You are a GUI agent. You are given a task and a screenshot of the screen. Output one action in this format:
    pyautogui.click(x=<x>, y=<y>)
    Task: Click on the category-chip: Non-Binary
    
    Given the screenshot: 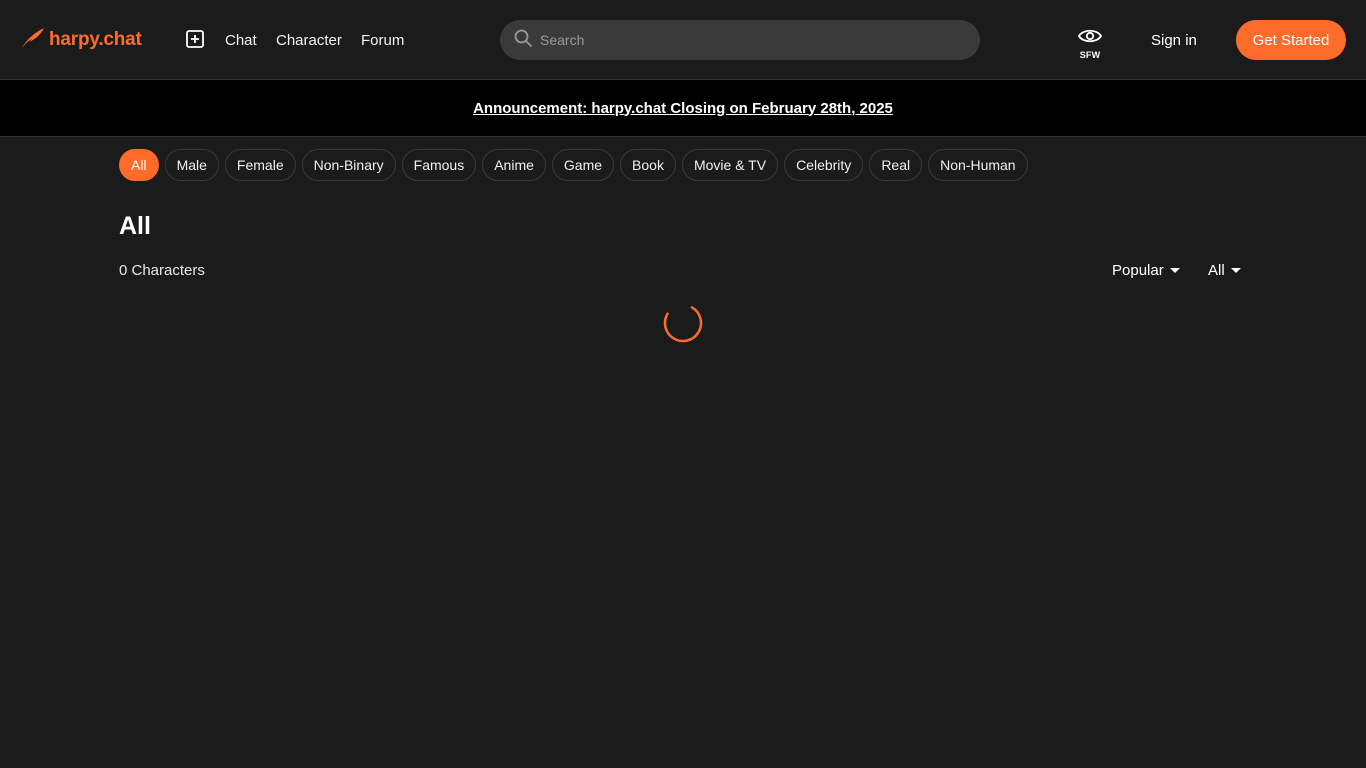 What is the action you would take?
    pyautogui.click(x=348, y=165)
    